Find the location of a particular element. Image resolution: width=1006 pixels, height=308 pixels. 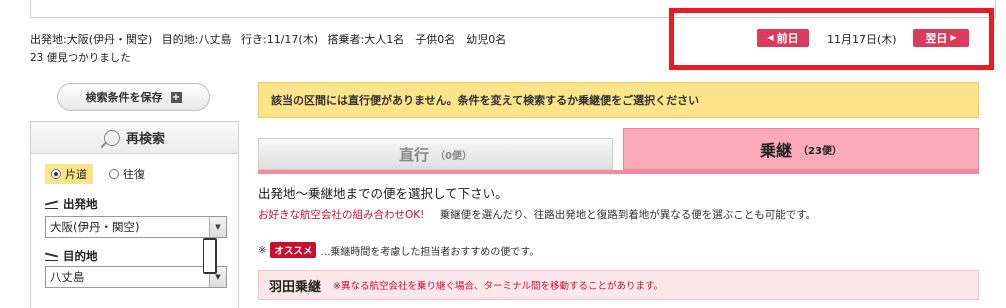

tab-transfer-count: （23便） is located at coordinates (820, 151).